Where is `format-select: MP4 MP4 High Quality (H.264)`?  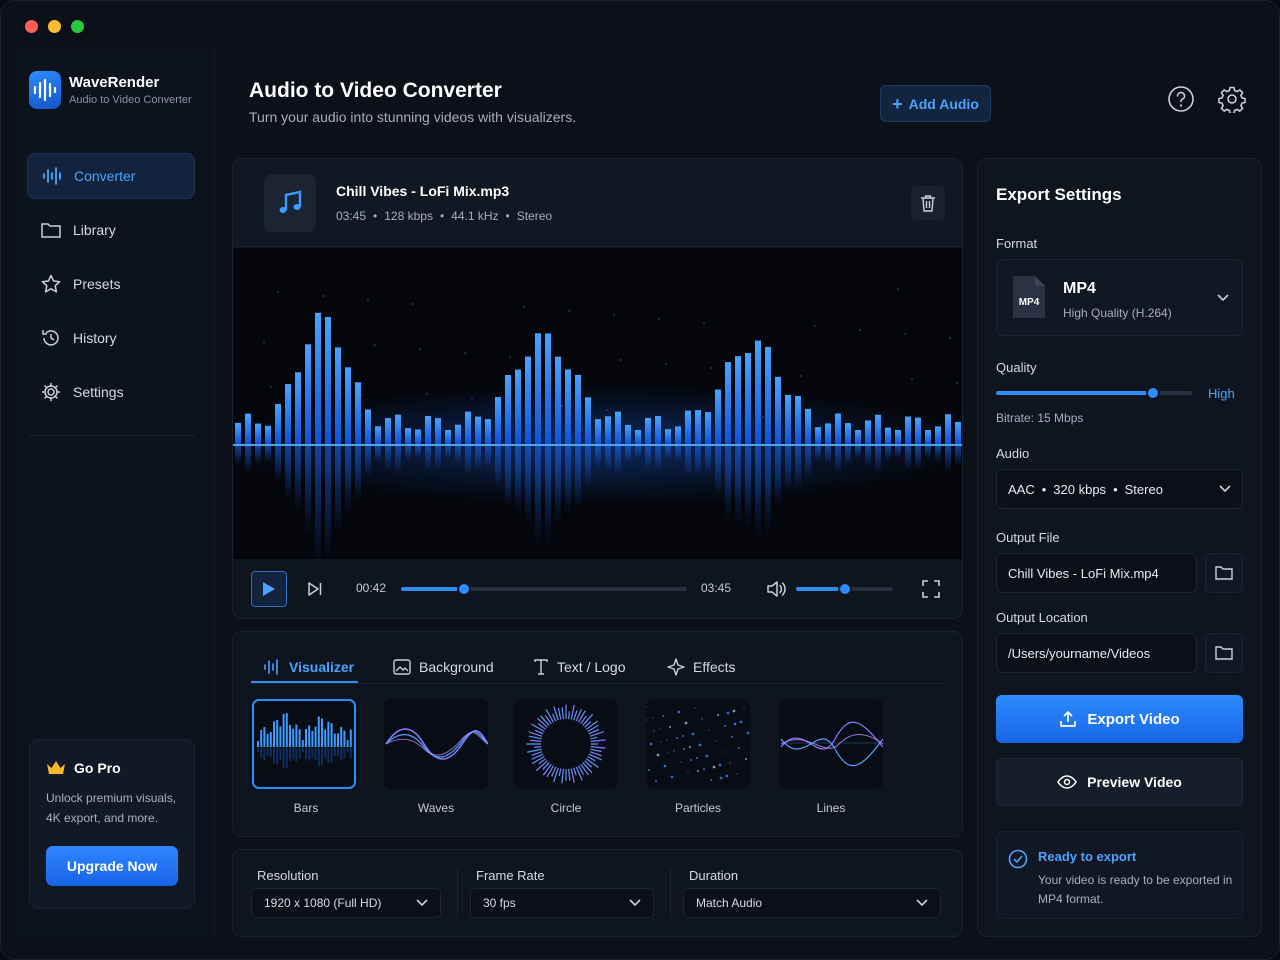
format-select: MP4 MP4 High Quality (H.264) is located at coordinates (1119, 297).